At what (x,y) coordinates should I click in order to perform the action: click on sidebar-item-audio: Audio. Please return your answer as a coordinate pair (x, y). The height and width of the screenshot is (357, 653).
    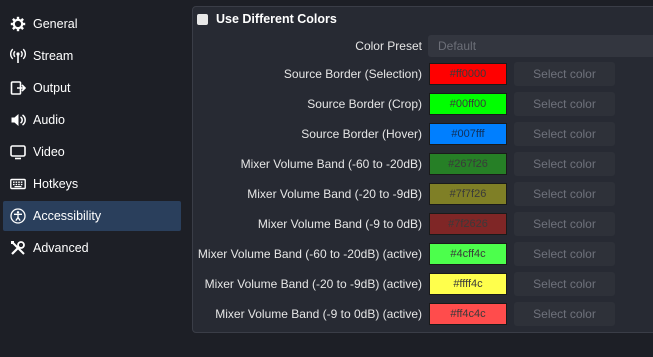
    Looking at the image, I should click on (92, 120).